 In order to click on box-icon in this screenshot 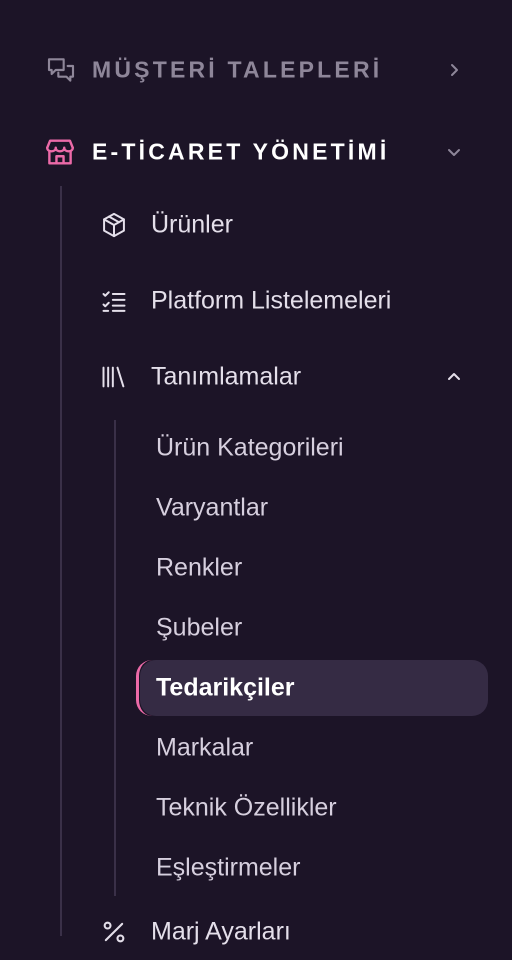, I will do `click(114, 225)`.